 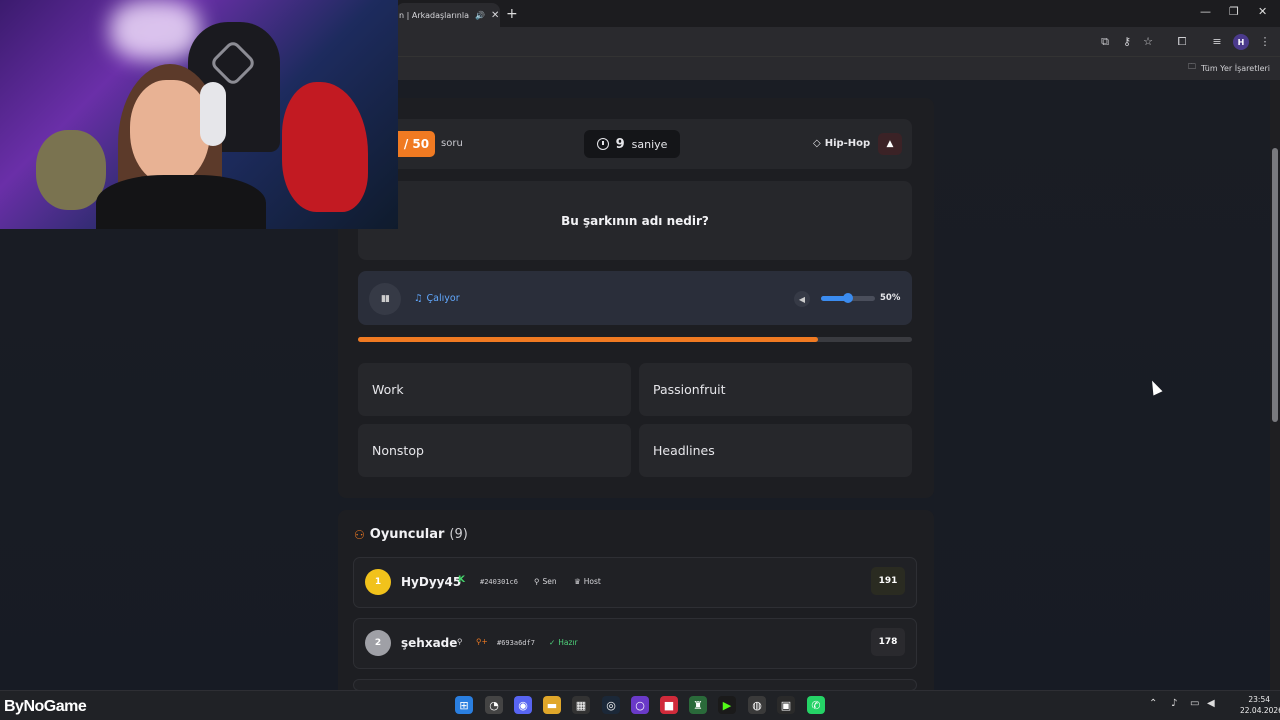 I want to click on volume-slider-handle, so click(x=848, y=298).